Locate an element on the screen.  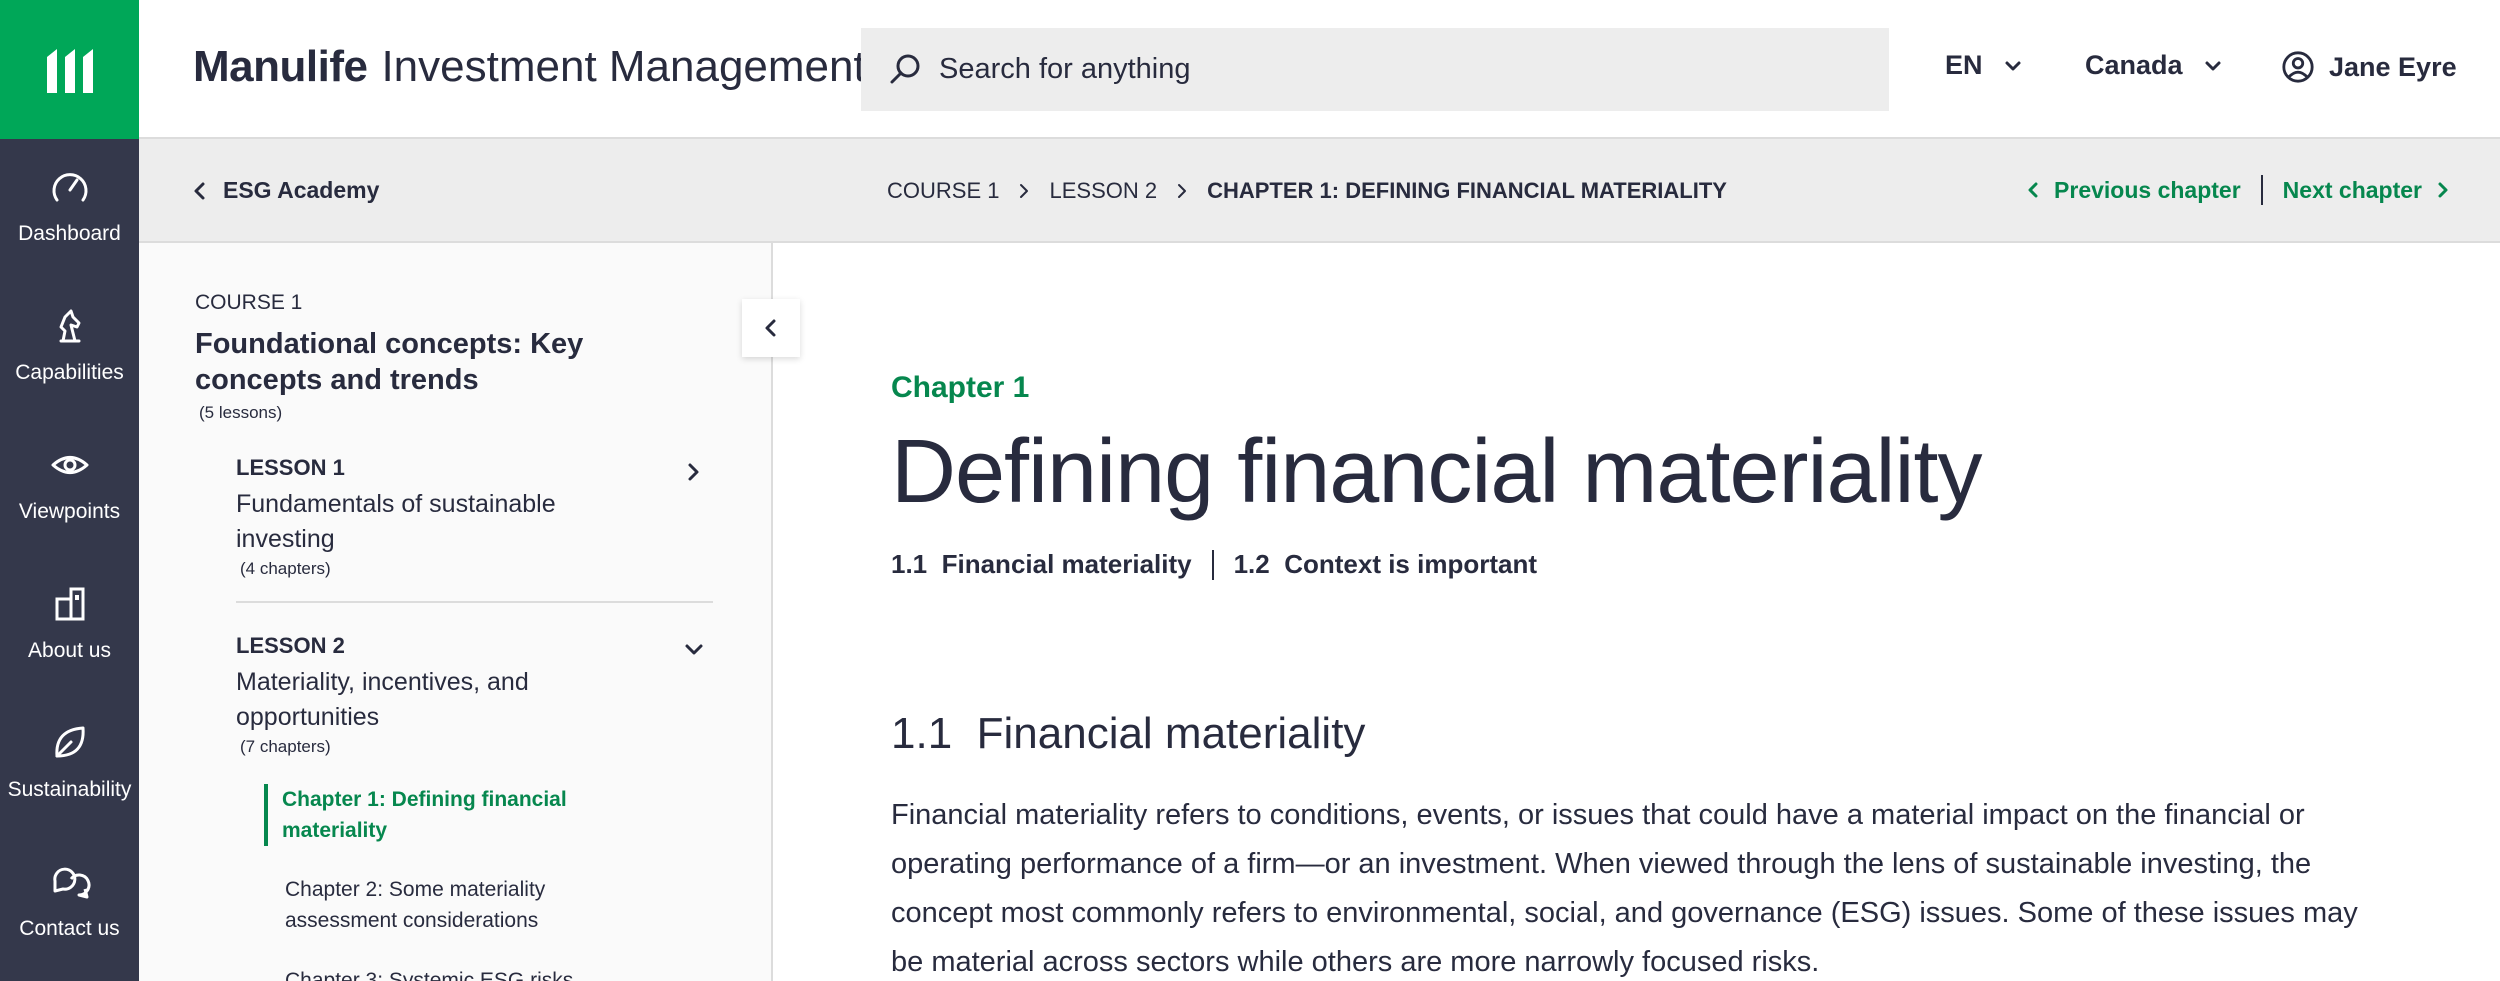
chapter-title: Defining financial materiality is located at coordinates (1437, 472).